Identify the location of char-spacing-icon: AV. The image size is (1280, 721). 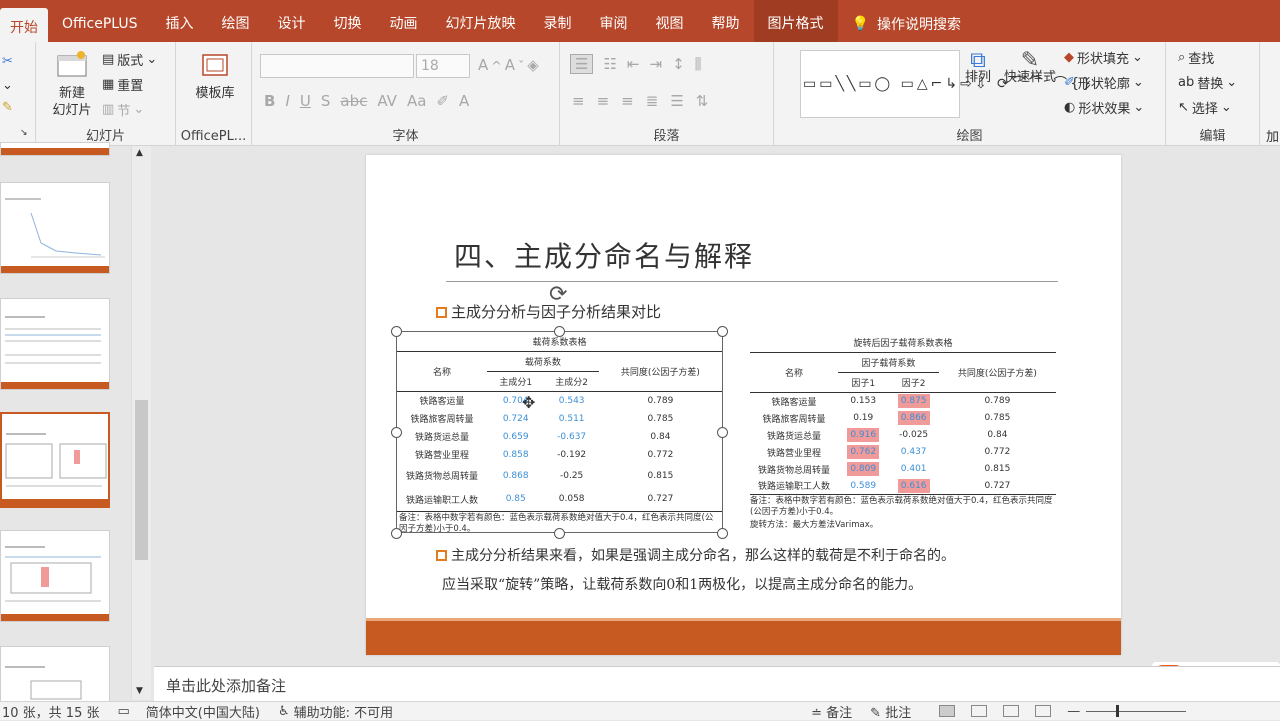
(387, 101).